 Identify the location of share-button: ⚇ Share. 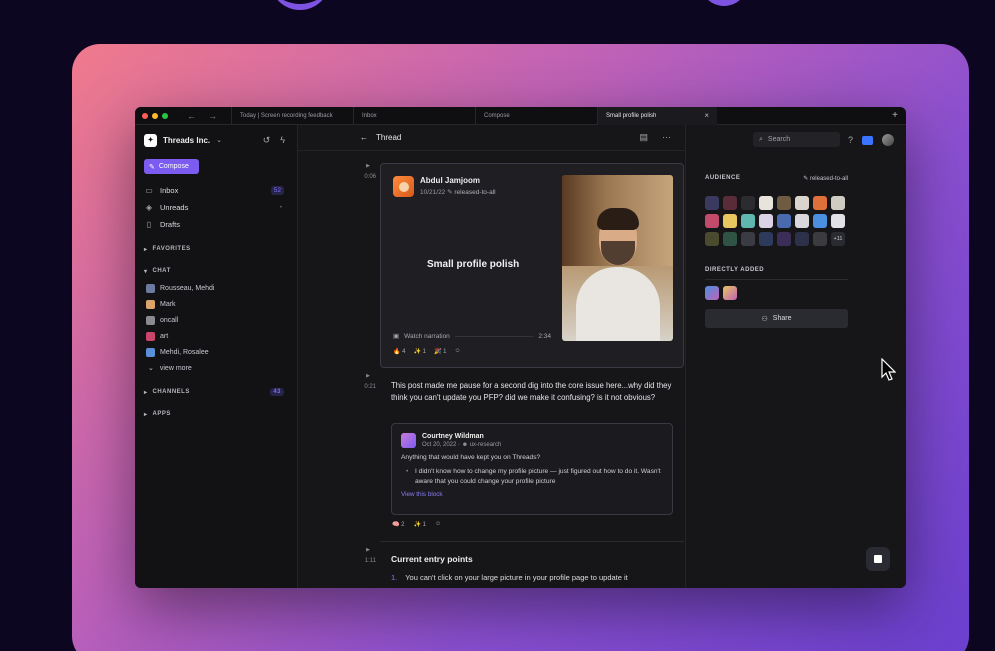
(776, 318).